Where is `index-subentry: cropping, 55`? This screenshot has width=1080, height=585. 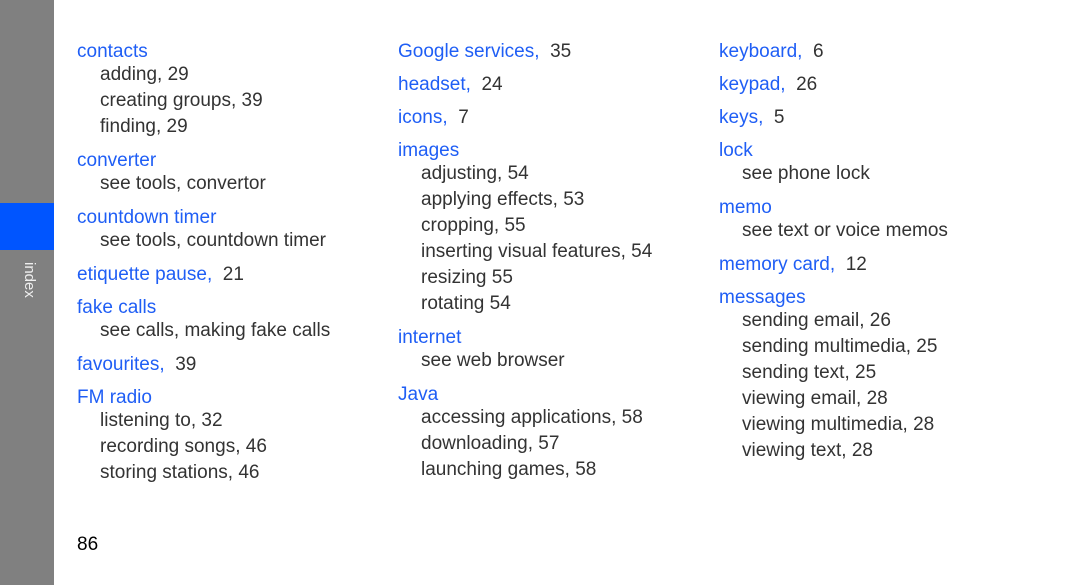
index-subentry: cropping, 55 is located at coordinates (473, 225).